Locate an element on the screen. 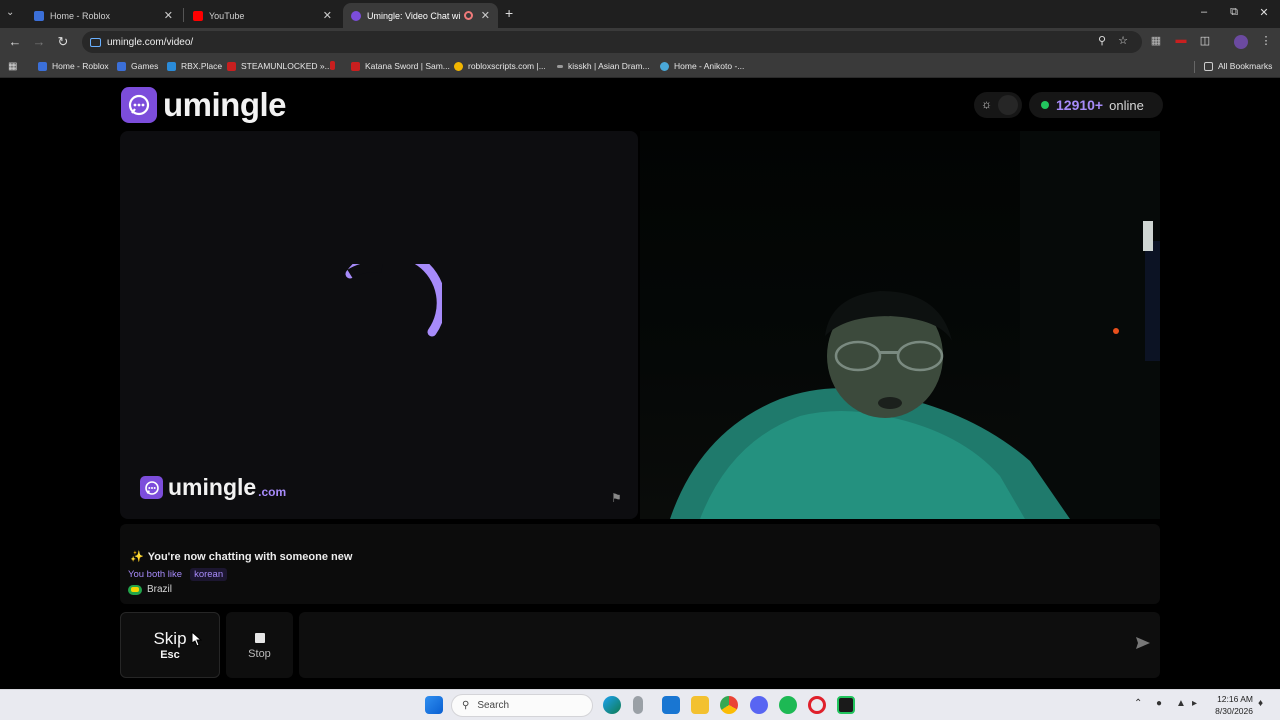  extension-red-icon: ▬ is located at coordinates (1181, 40).